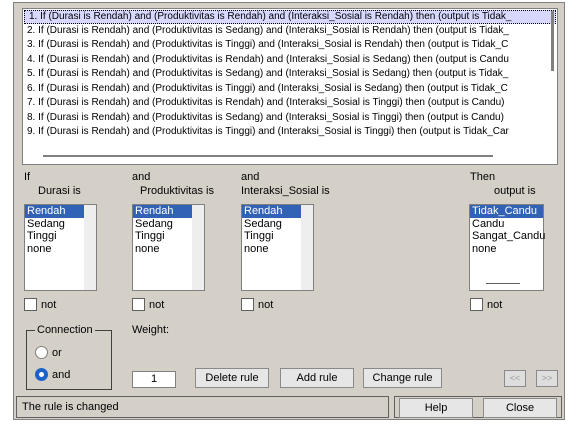 The width and height of the screenshot is (576, 425). I want to click on connection-and-radio: and, so click(52, 374).